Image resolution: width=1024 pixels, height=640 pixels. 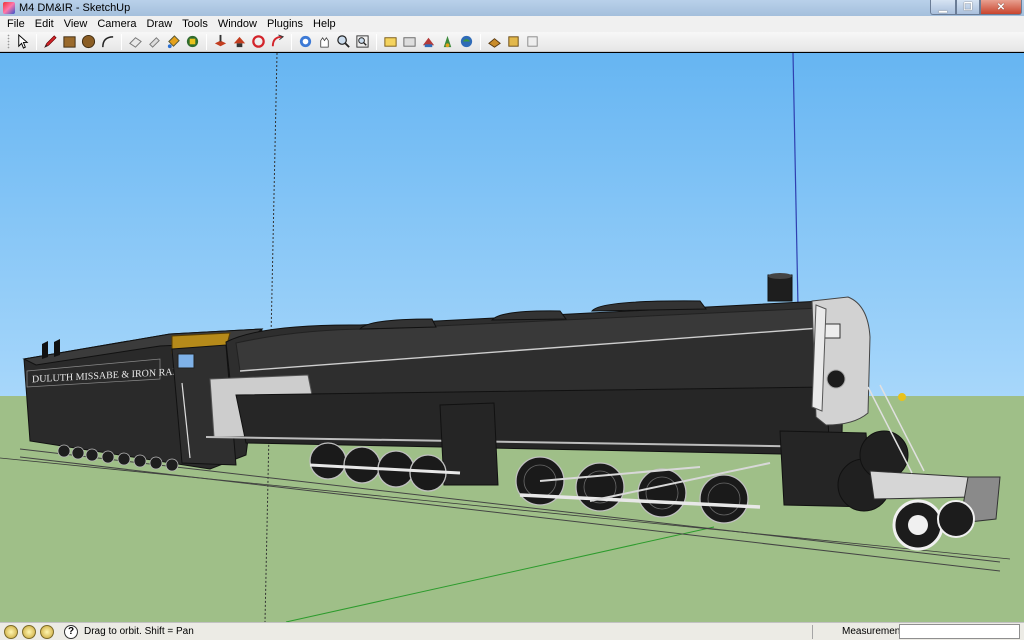 I want to click on toolbar-grip, so click(x=8, y=41).